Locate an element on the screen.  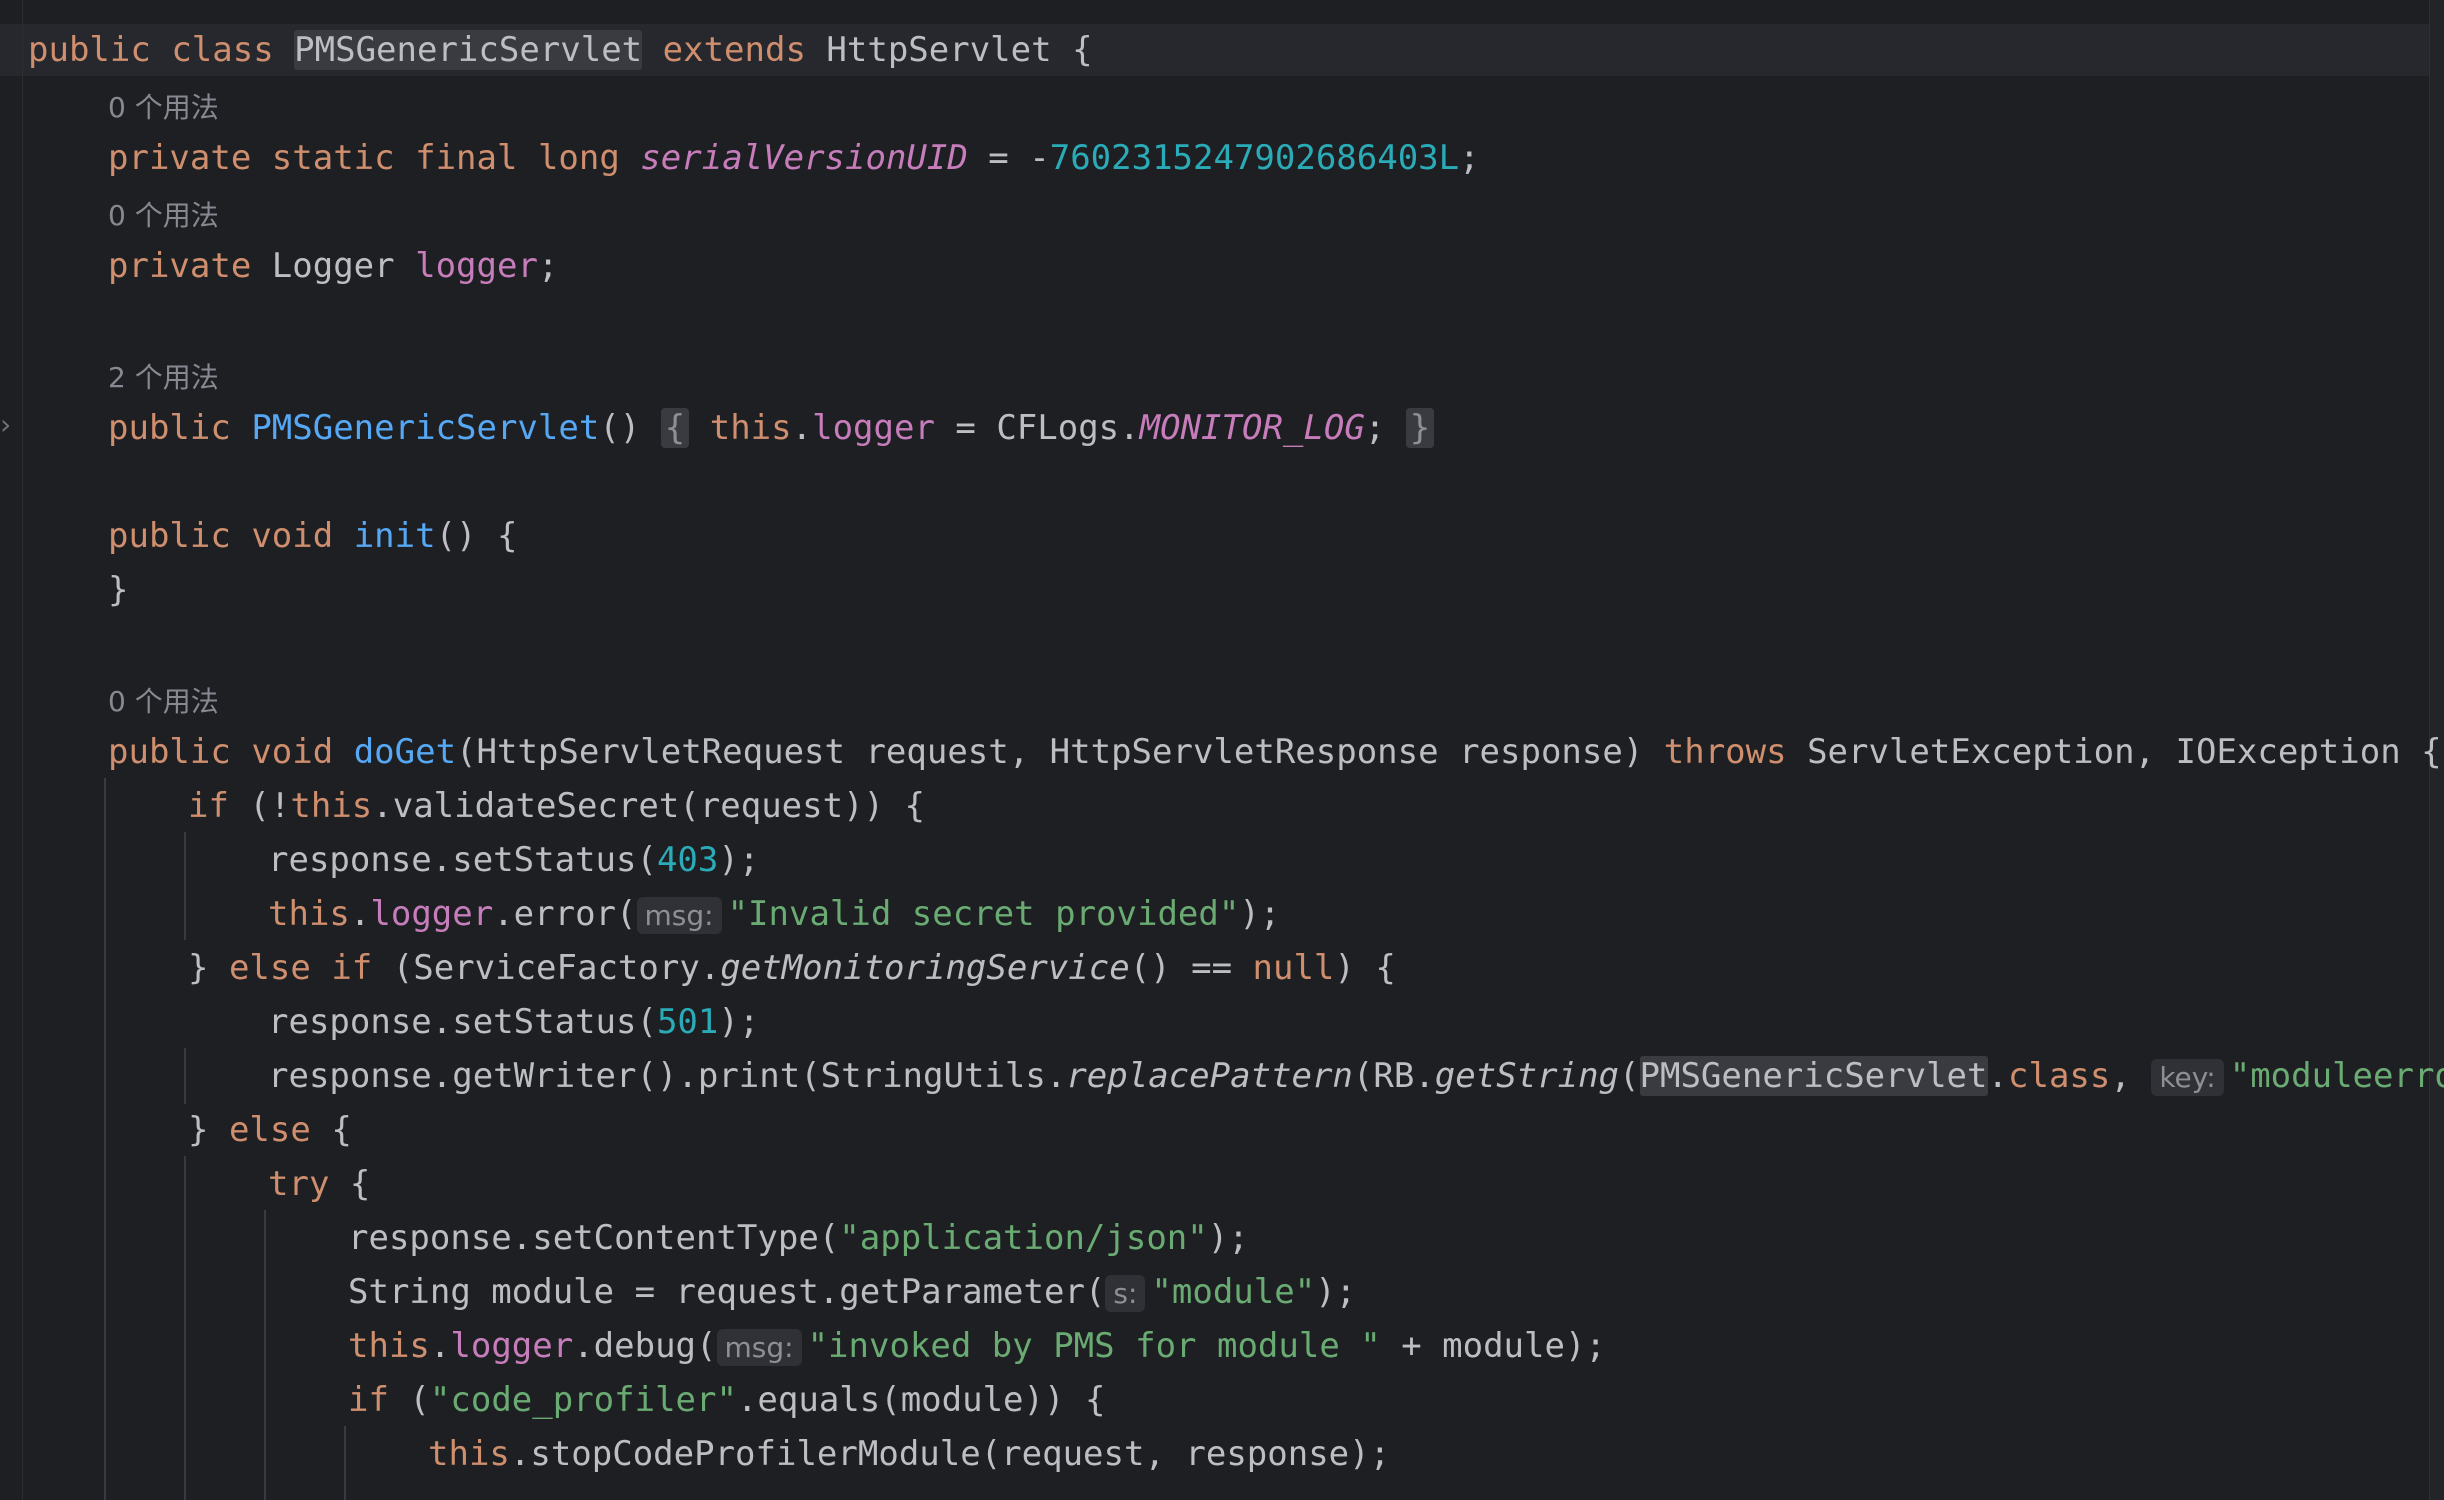
type-name: Logger is located at coordinates (333, 266).